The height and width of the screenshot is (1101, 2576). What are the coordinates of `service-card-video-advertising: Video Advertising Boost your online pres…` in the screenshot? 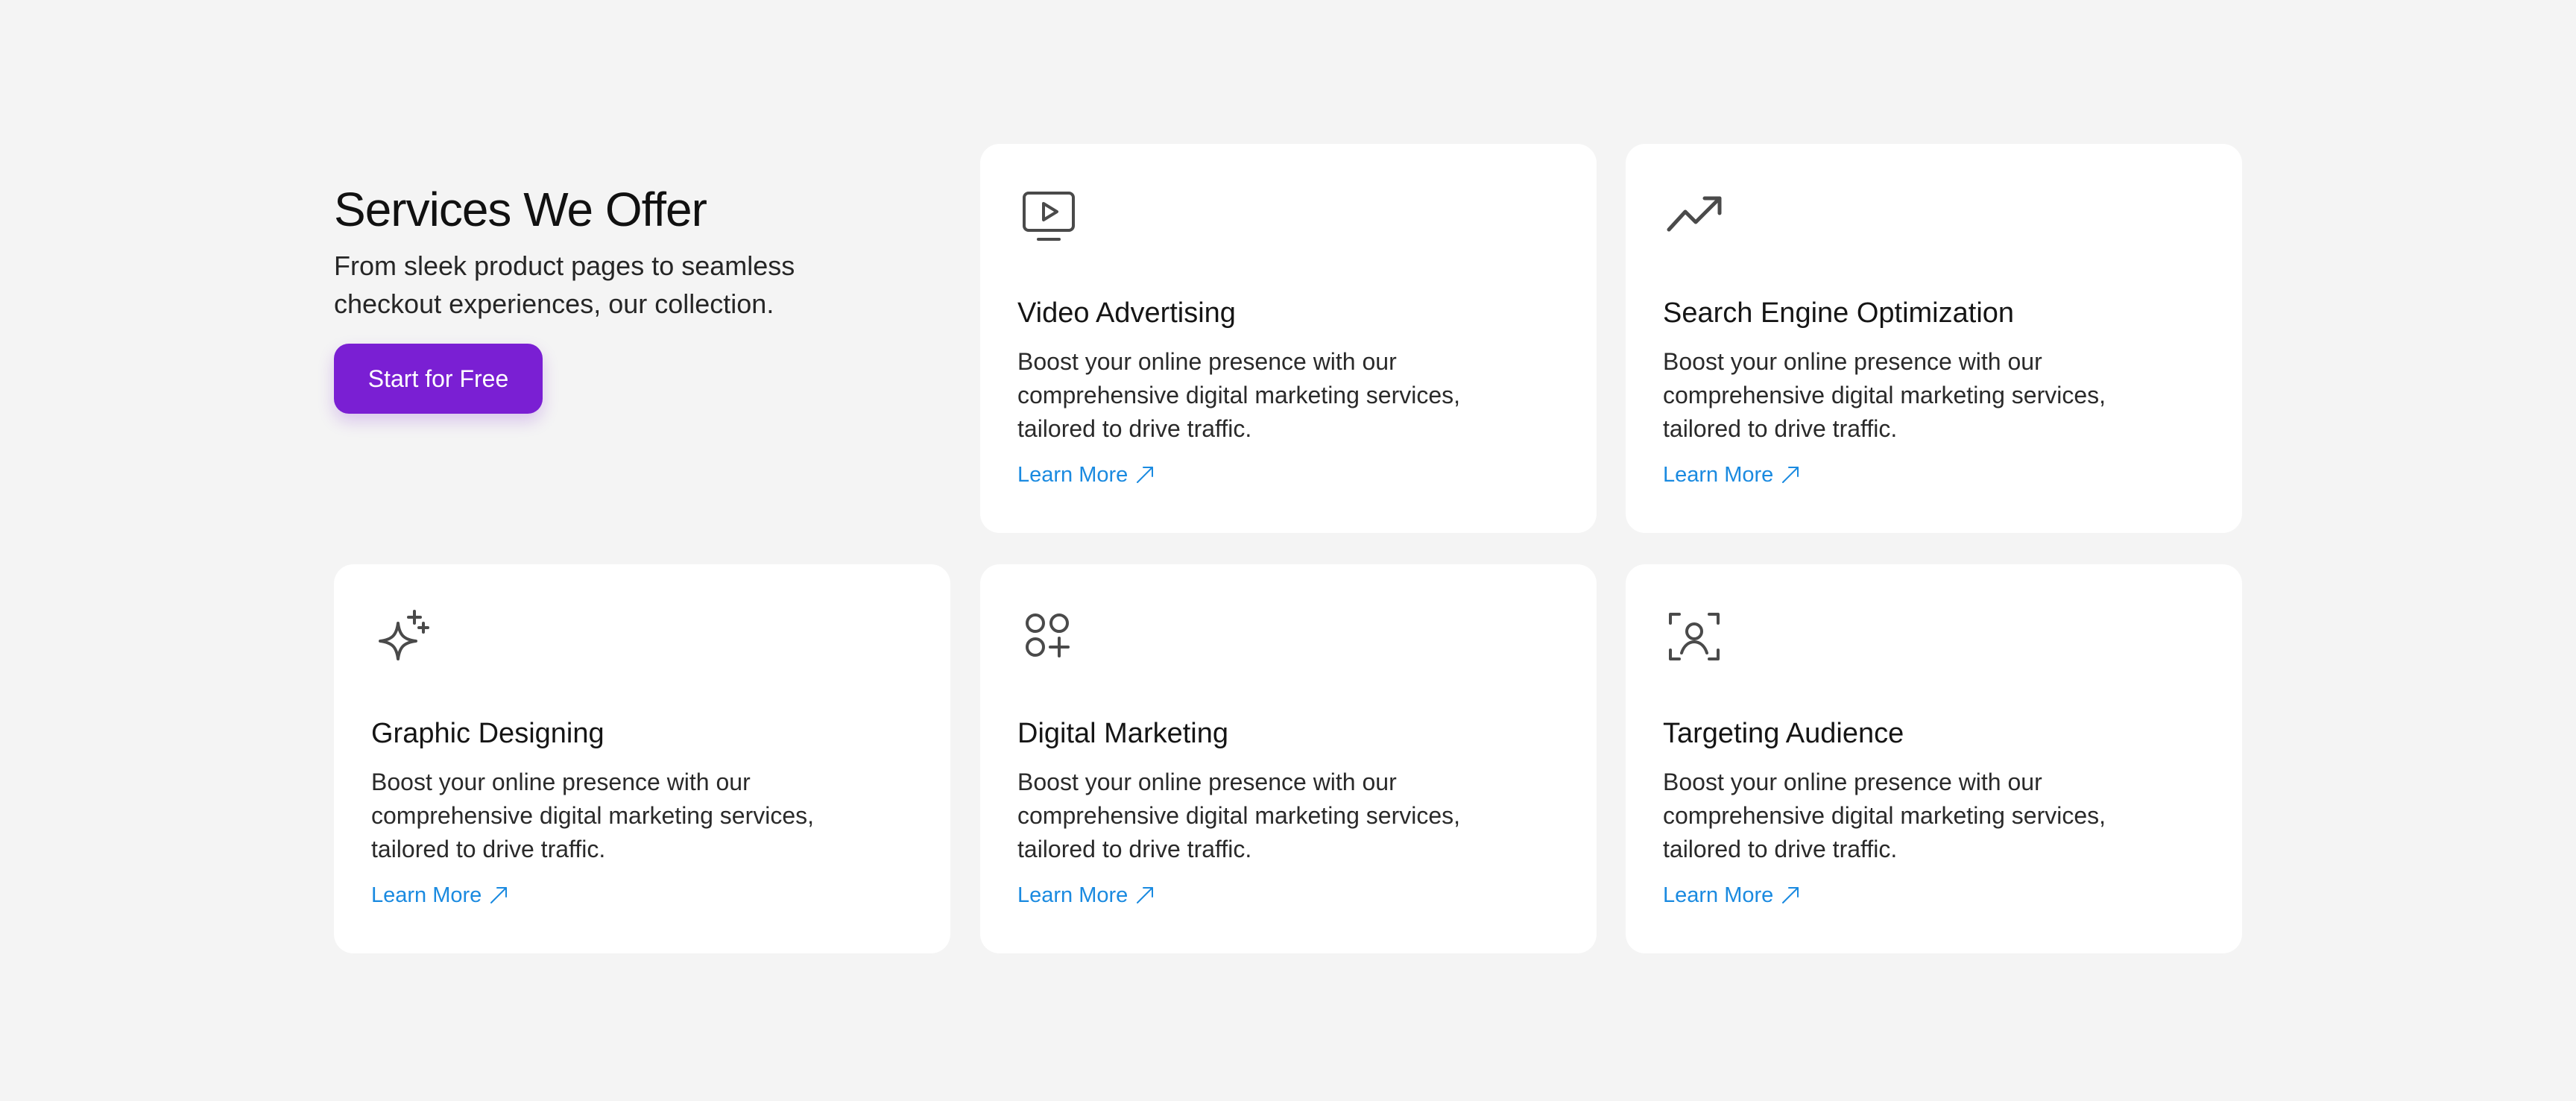 It's located at (1288, 338).